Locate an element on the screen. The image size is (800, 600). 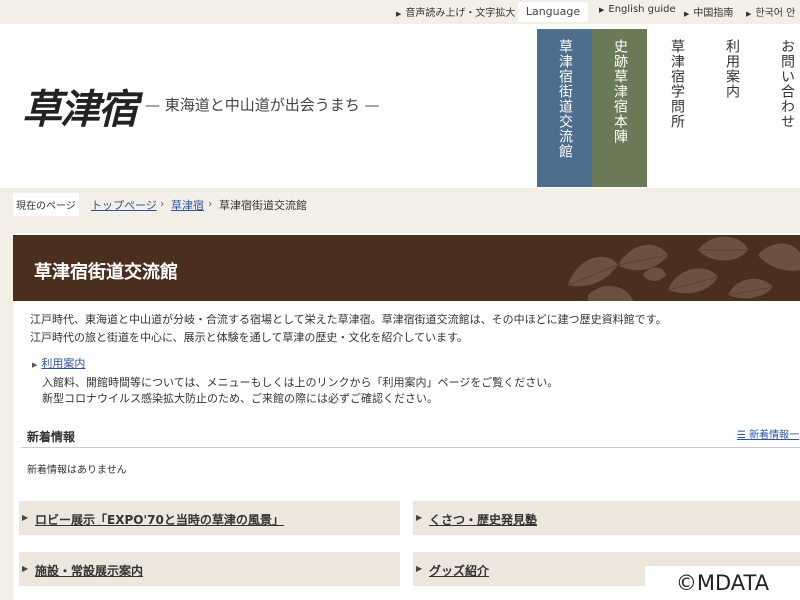
page-title-band: 草津宿街道交流館 is located at coordinates (406, 268).